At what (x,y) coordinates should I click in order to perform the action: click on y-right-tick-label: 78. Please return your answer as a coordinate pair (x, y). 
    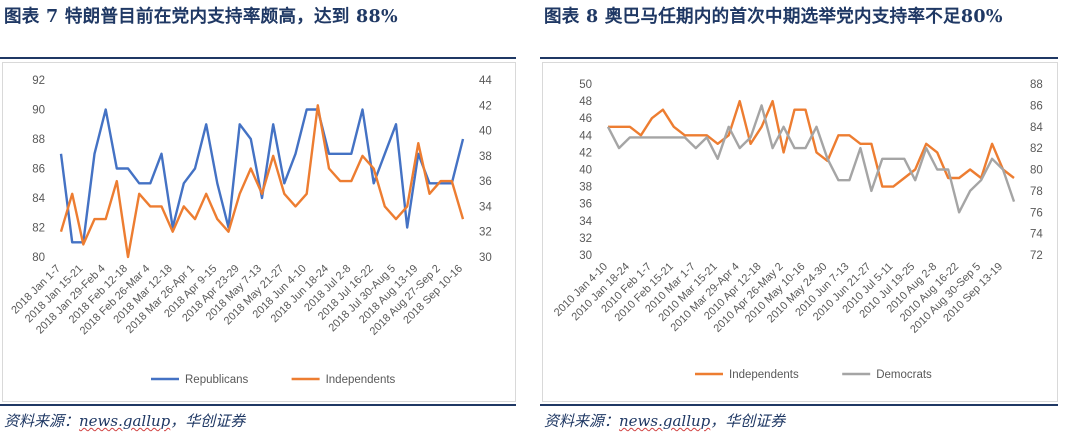
    Looking at the image, I should click on (1036, 192).